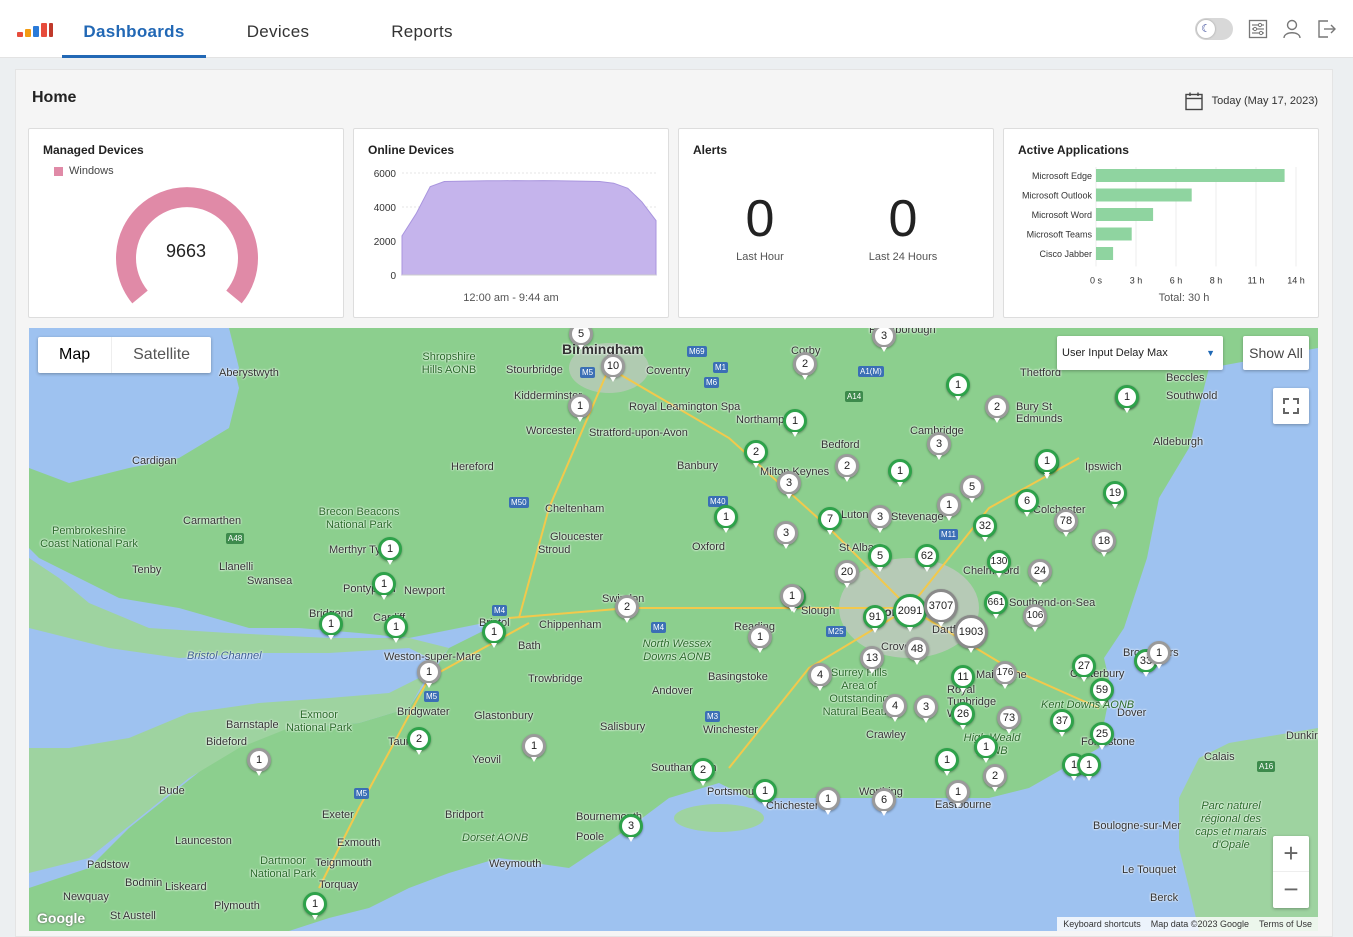 This screenshot has width=1353, height=937. I want to click on device-cluster-marker: 106, so click(1035, 618).